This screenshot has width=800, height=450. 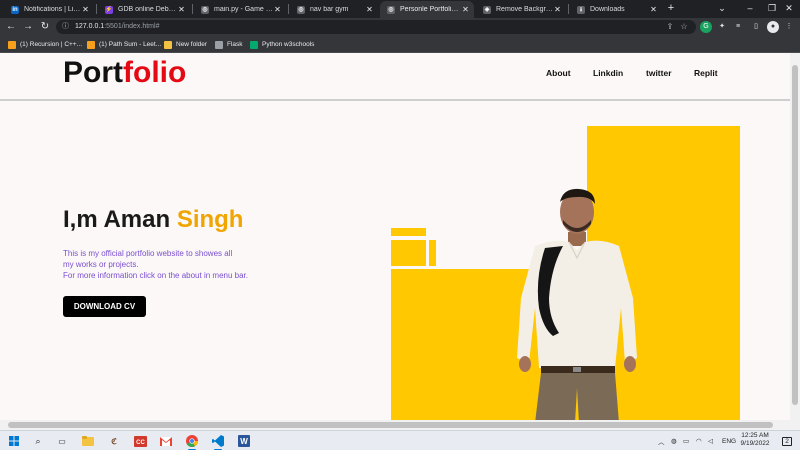 What do you see at coordinates (659, 73) in the screenshot?
I see `nav-twitter-link: twitter` at bounding box center [659, 73].